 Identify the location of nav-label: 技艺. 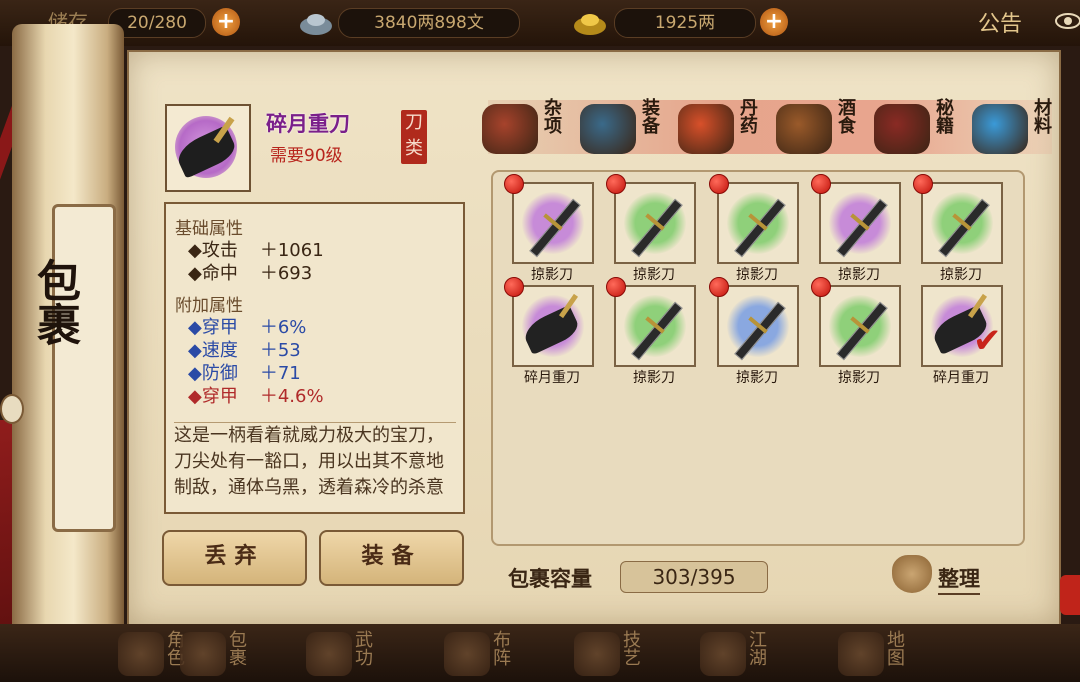
(630, 648).